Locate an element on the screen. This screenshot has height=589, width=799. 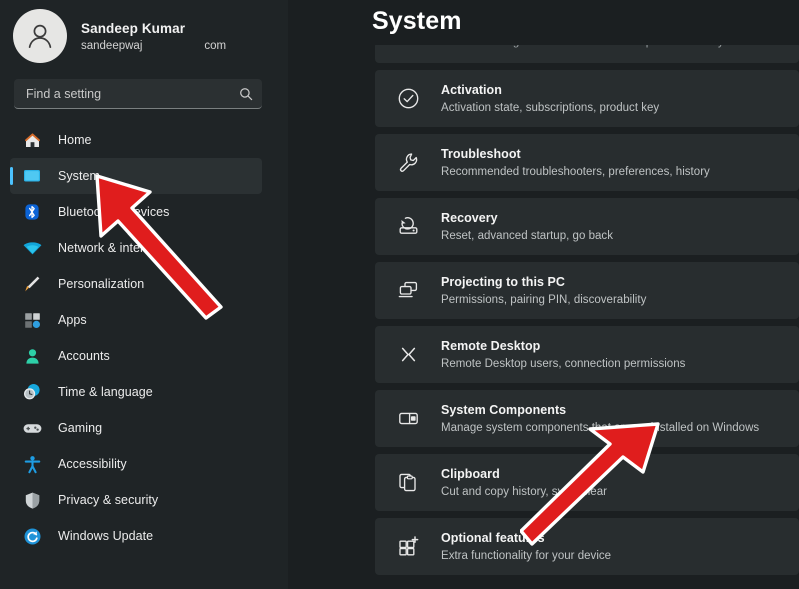
sidebar-item-label: Network & internet is located at coordinates (110, 248).